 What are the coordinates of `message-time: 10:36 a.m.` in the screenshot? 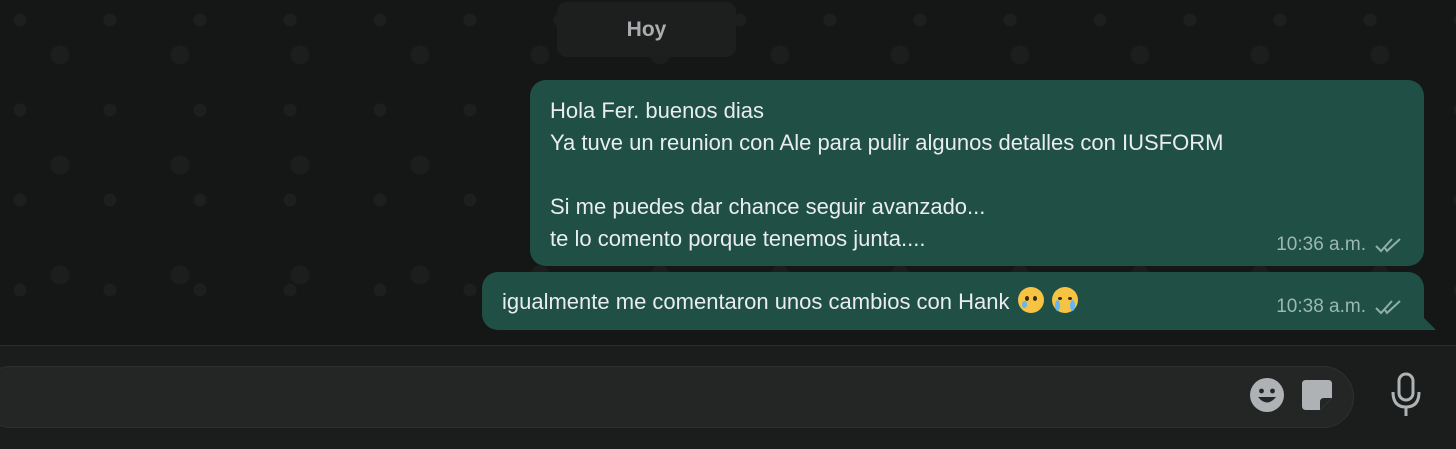 It's located at (1321, 244).